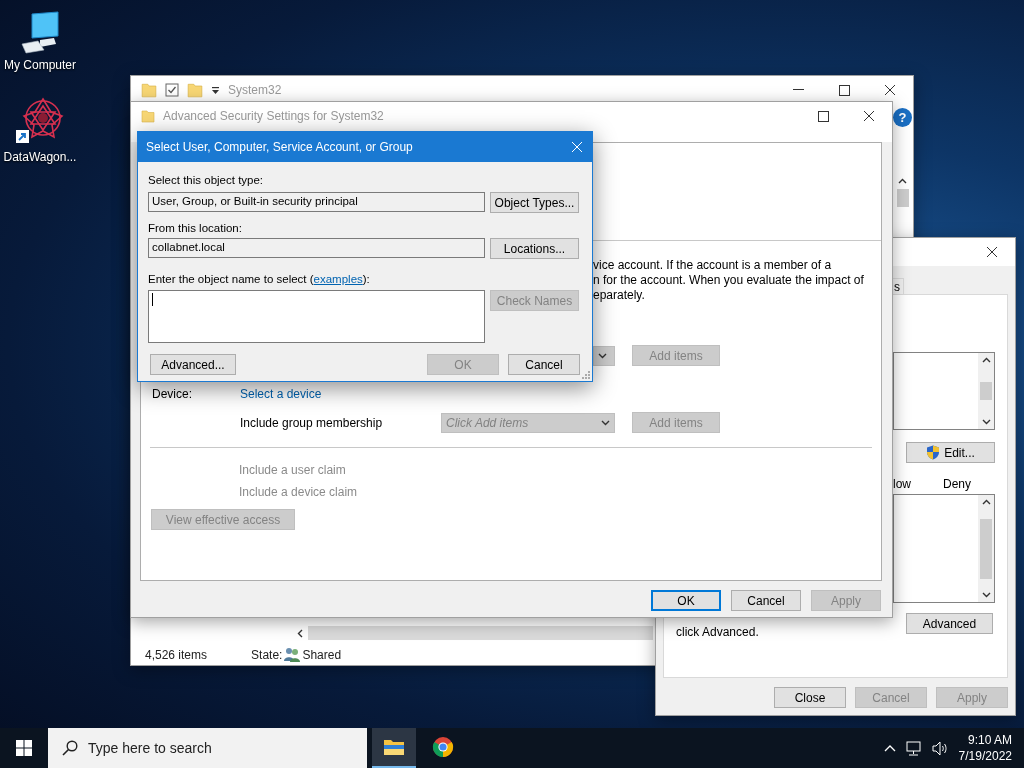 The width and height of the screenshot is (1024, 768). I want to click on search-icon, so click(70, 748).